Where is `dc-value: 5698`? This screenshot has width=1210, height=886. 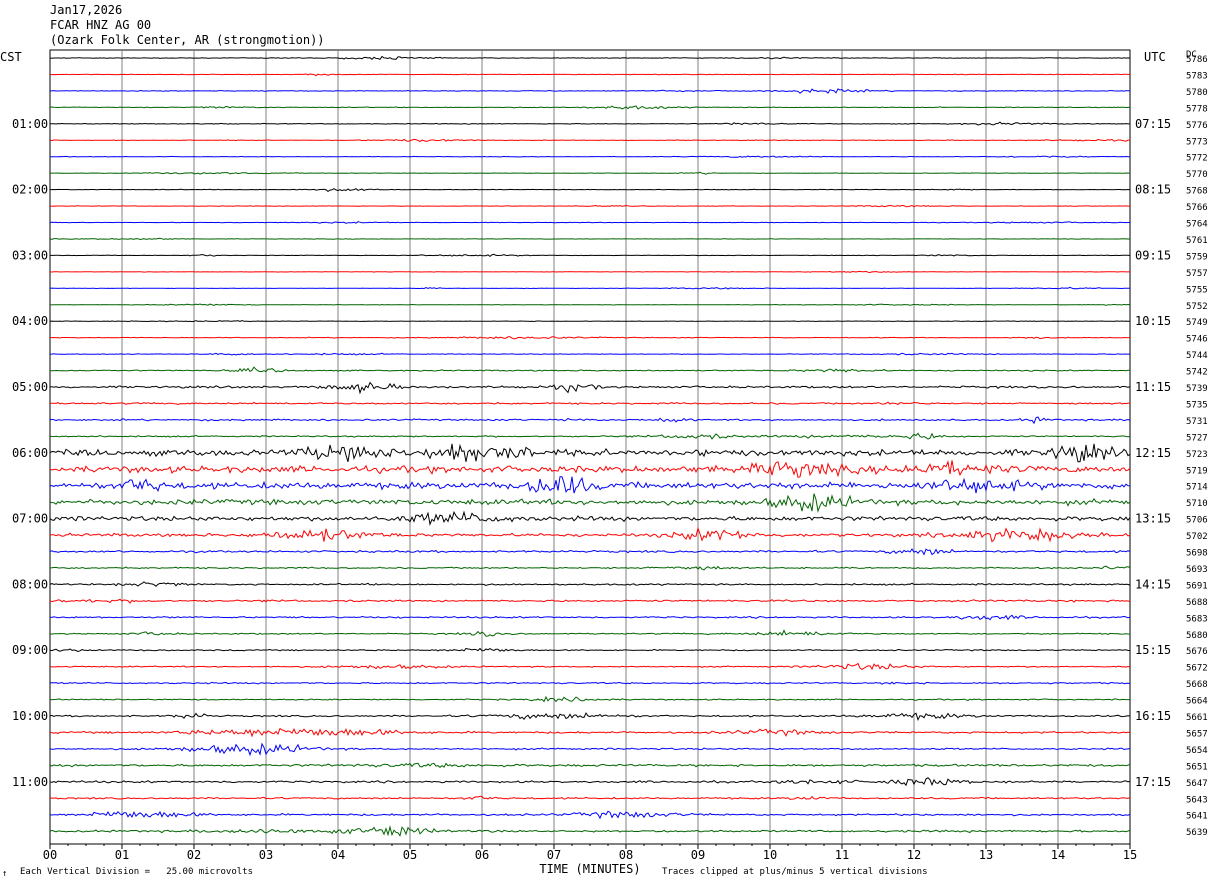
dc-value: 5698 is located at coordinates (1197, 554).